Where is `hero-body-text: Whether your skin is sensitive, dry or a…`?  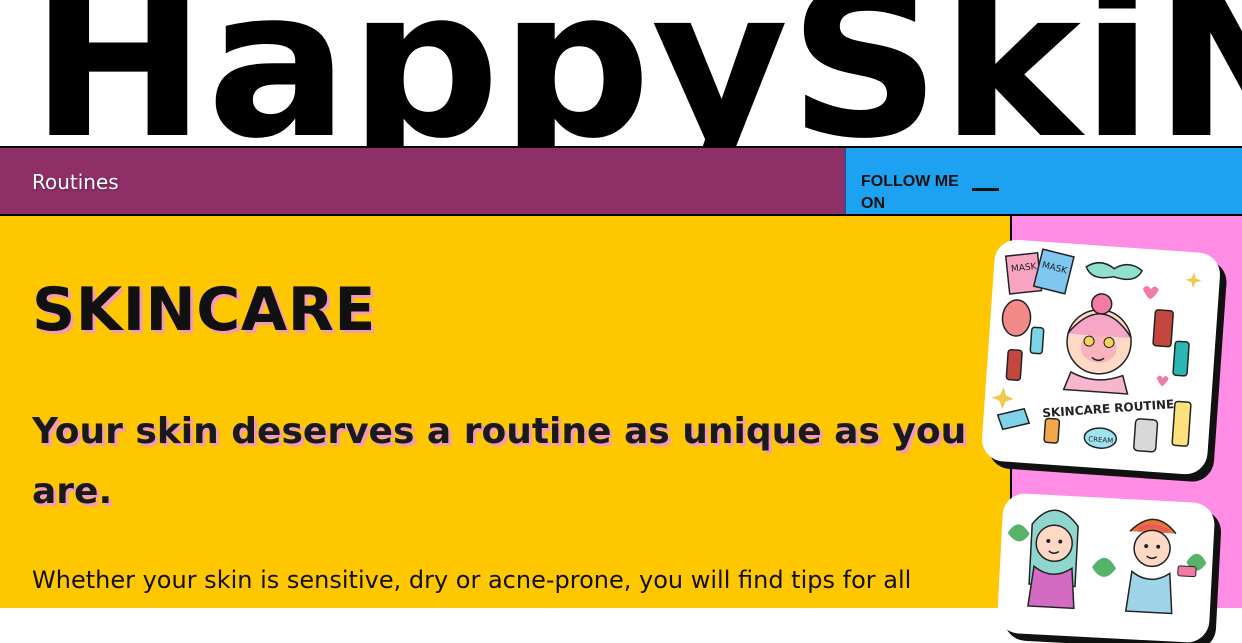 hero-body-text: Whether your skin is sensitive, dry or a… is located at coordinates (472, 580).